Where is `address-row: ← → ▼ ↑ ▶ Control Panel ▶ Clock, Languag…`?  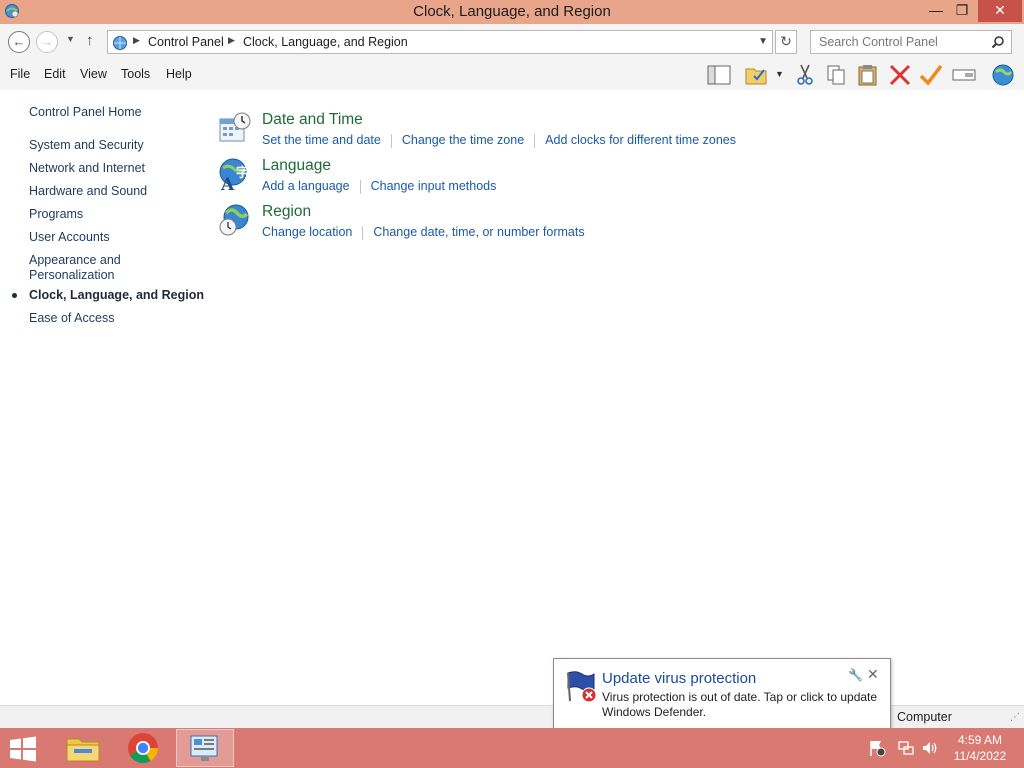 address-row: ← → ▼ ↑ ▶ Control Panel ▶ Clock, Languag… is located at coordinates (512, 42).